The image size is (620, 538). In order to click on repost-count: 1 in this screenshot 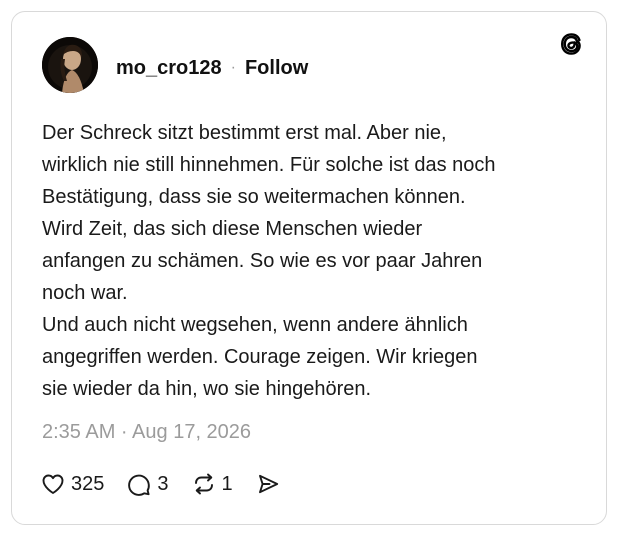, I will do `click(227, 483)`.